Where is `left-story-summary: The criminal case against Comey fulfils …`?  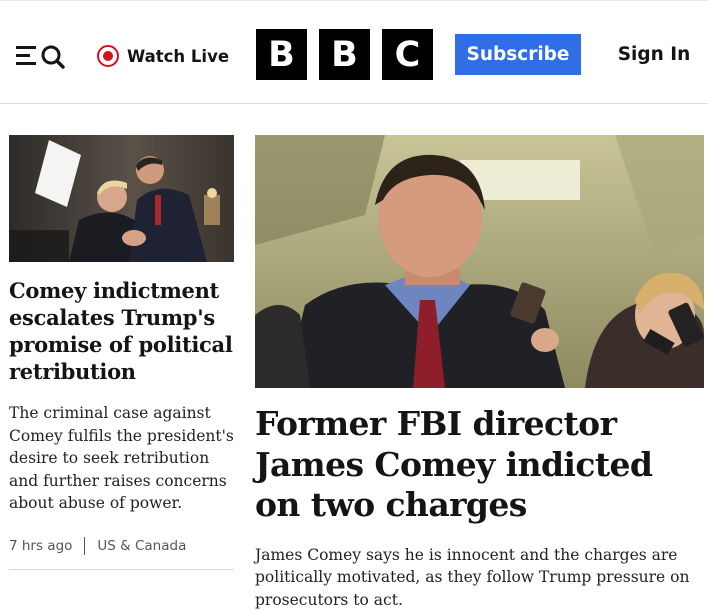
left-story-summary: The criminal case against Comey fulfils … is located at coordinates (121, 458).